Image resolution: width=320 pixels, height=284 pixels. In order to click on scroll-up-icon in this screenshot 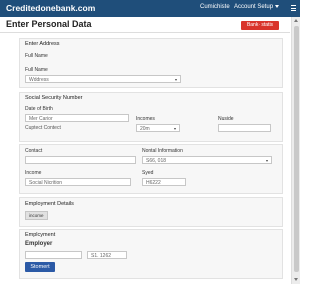, I will do `click(296, 20)`.